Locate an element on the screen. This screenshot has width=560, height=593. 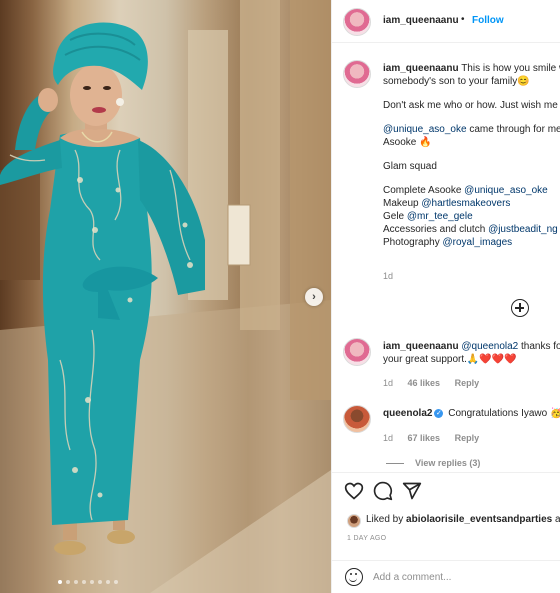
liker-avatar is located at coordinates (354, 521).